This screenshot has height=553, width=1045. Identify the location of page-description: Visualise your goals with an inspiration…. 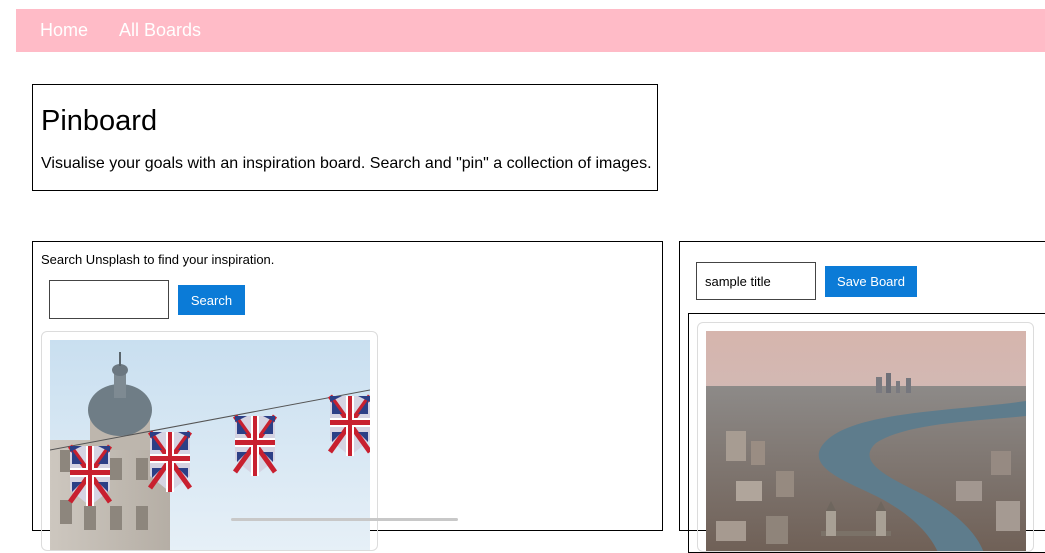
(346, 163).